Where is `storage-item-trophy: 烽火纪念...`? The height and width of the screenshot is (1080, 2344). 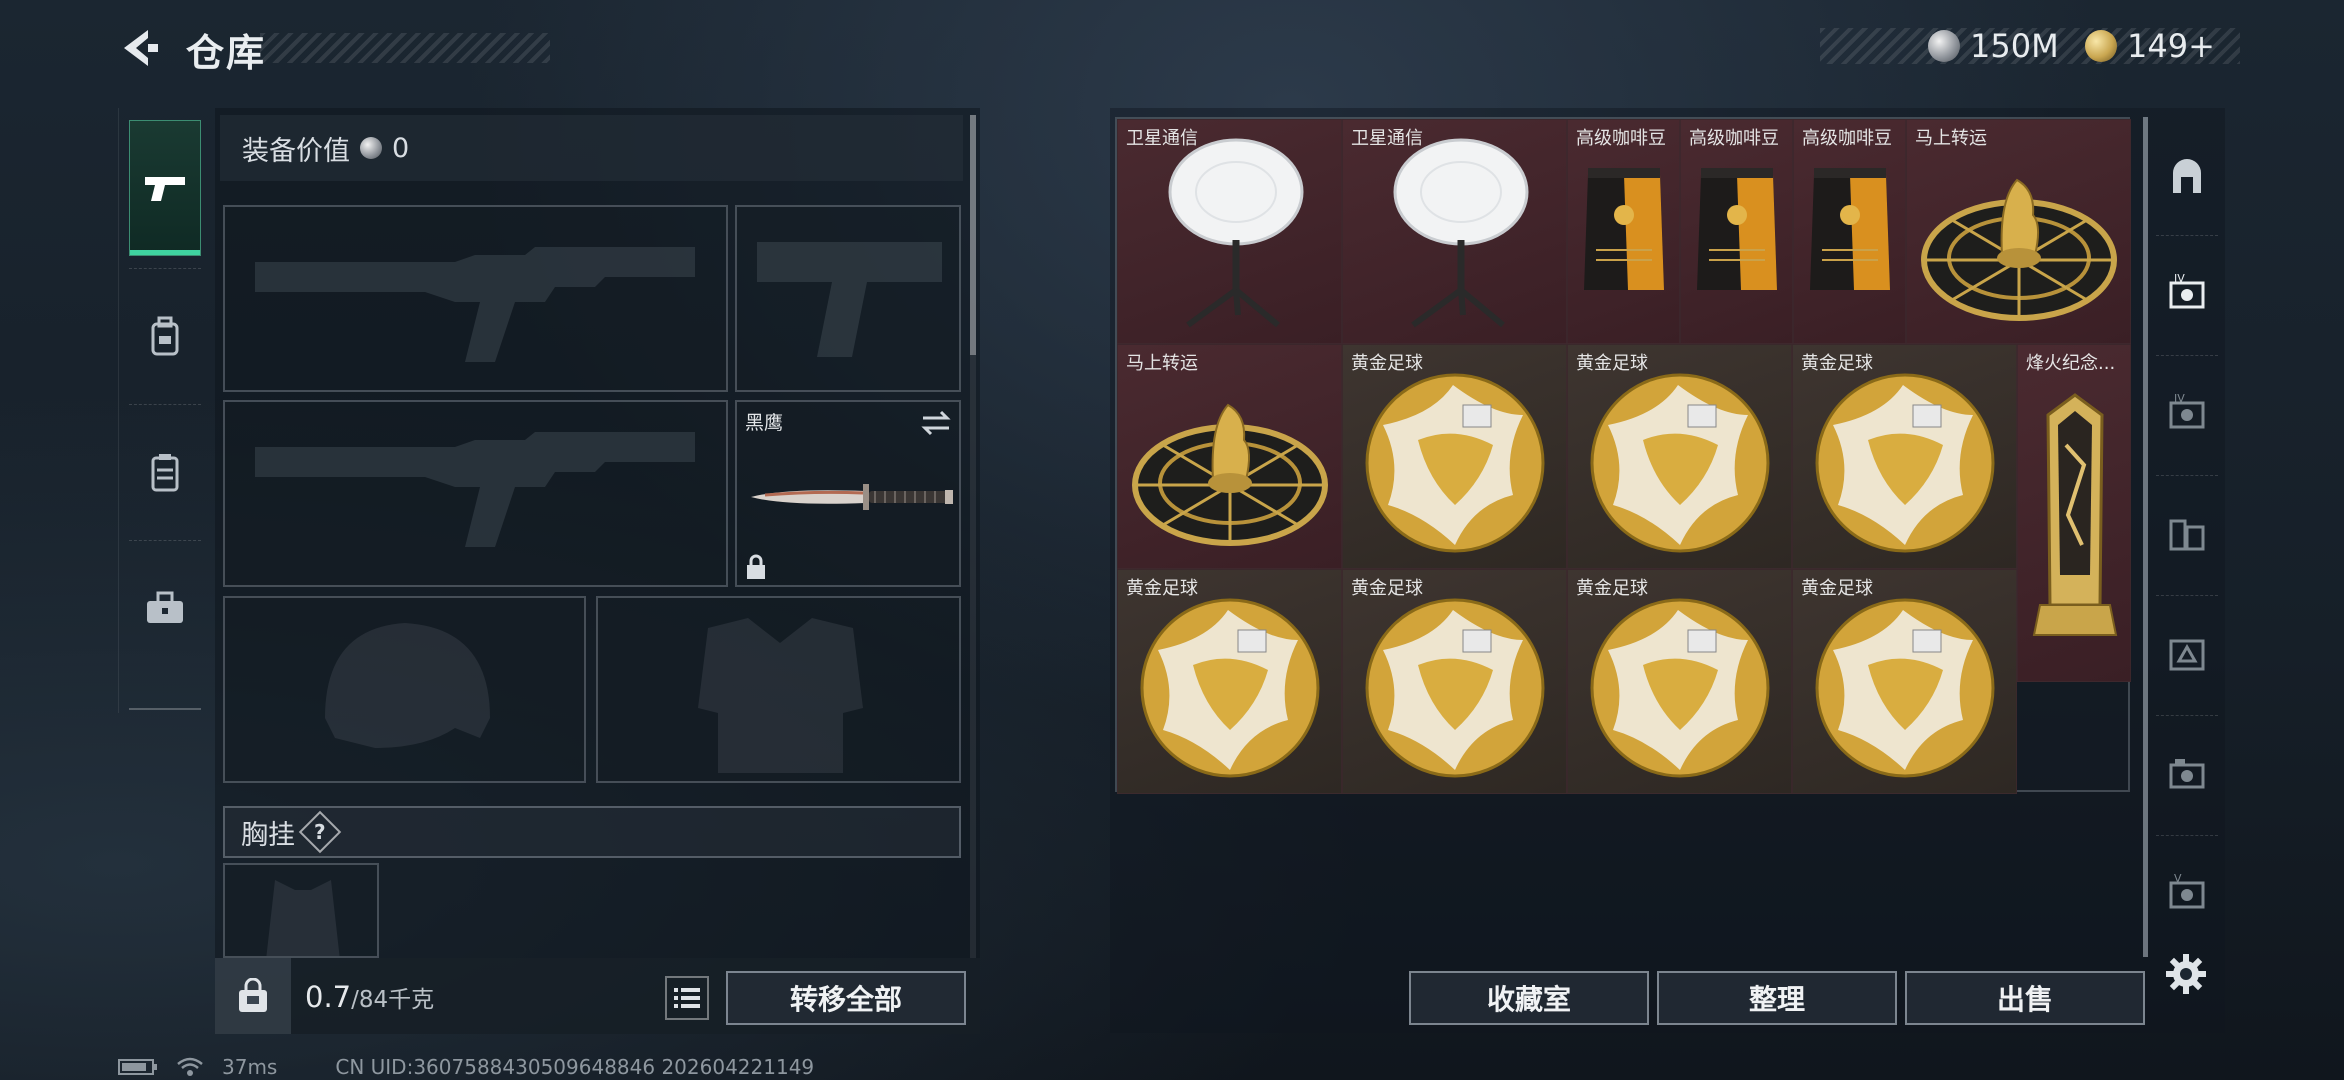 storage-item-trophy: 烽火纪念... is located at coordinates (2074, 513).